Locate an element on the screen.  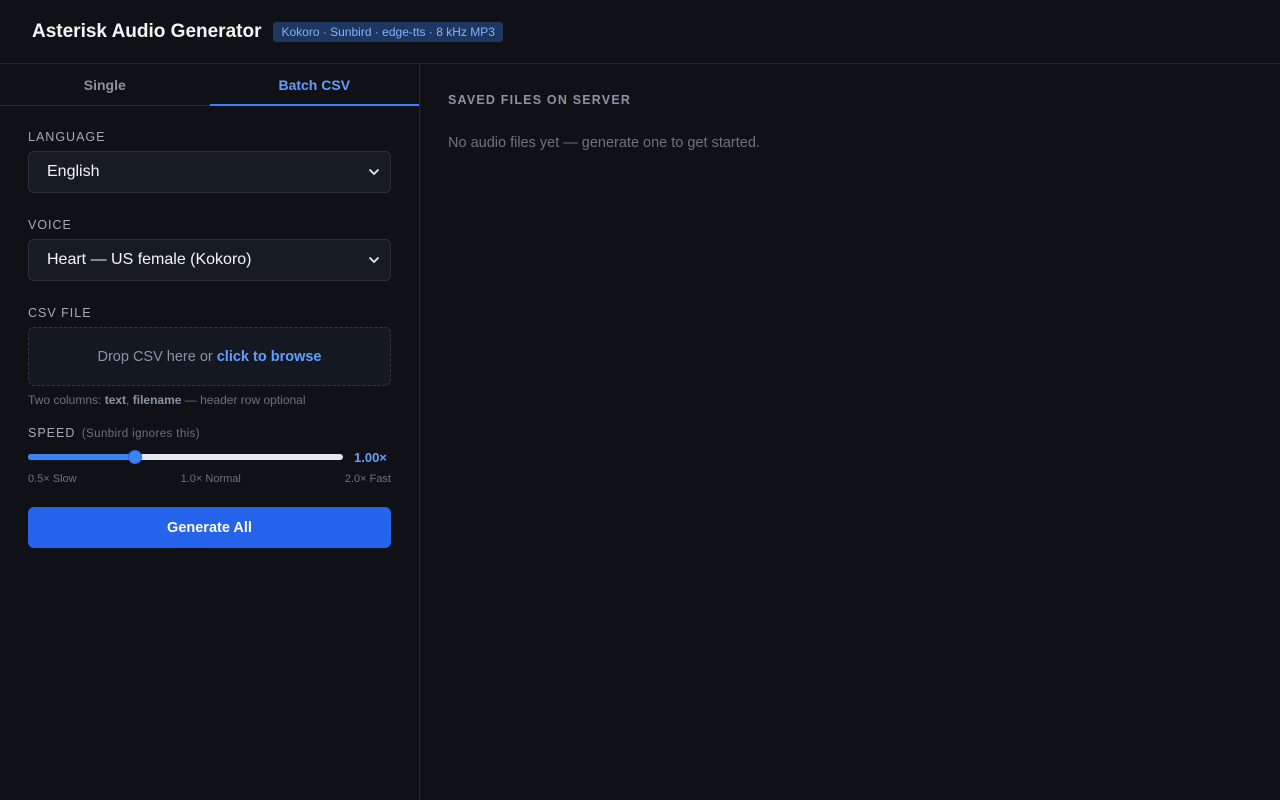
csv-dropzone: Drop CSV here or click to browse is located at coordinates (209, 356).